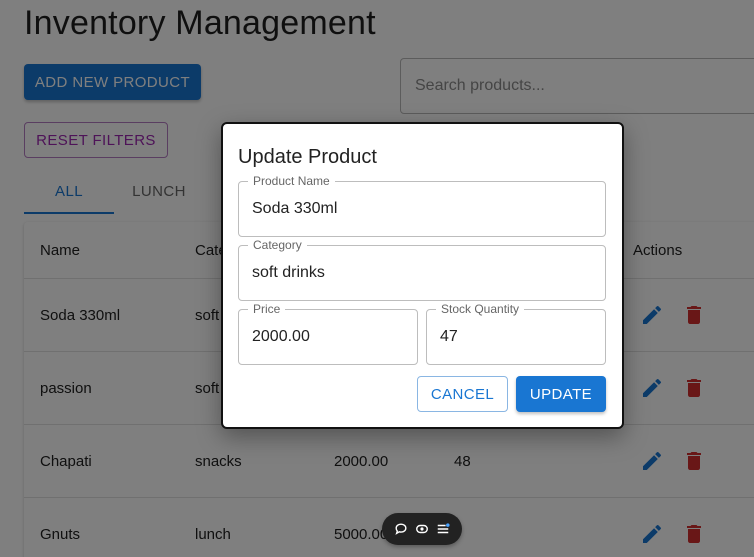  I want to click on product-name-value: Soda 330ml, so click(294, 209).